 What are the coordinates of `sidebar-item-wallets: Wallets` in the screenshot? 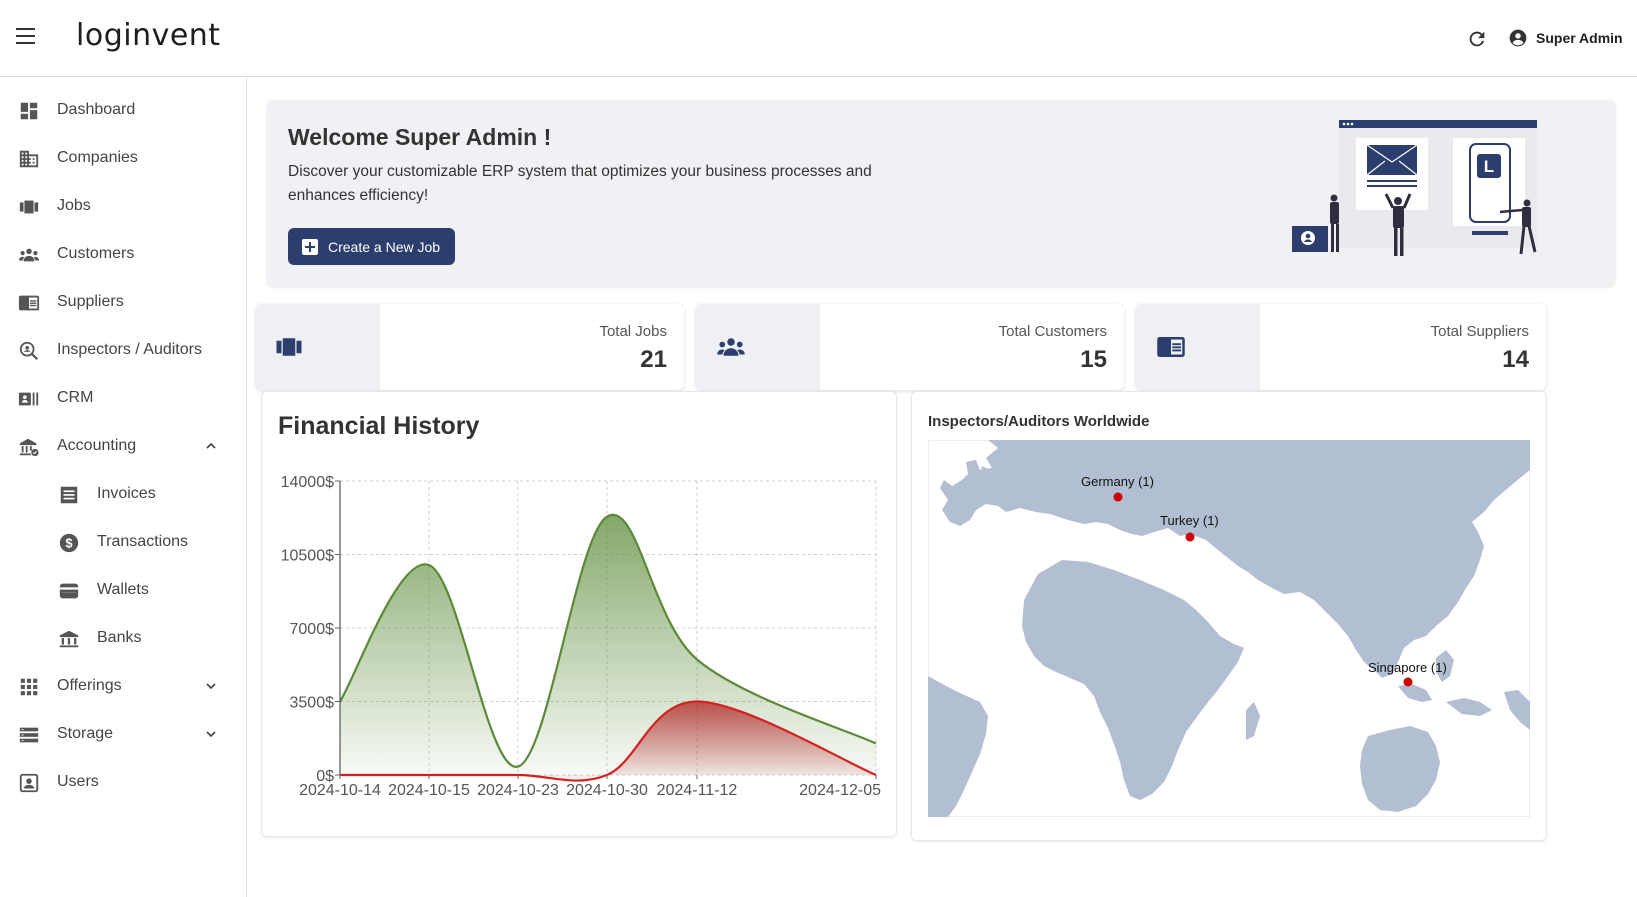 It's located at (123, 590).